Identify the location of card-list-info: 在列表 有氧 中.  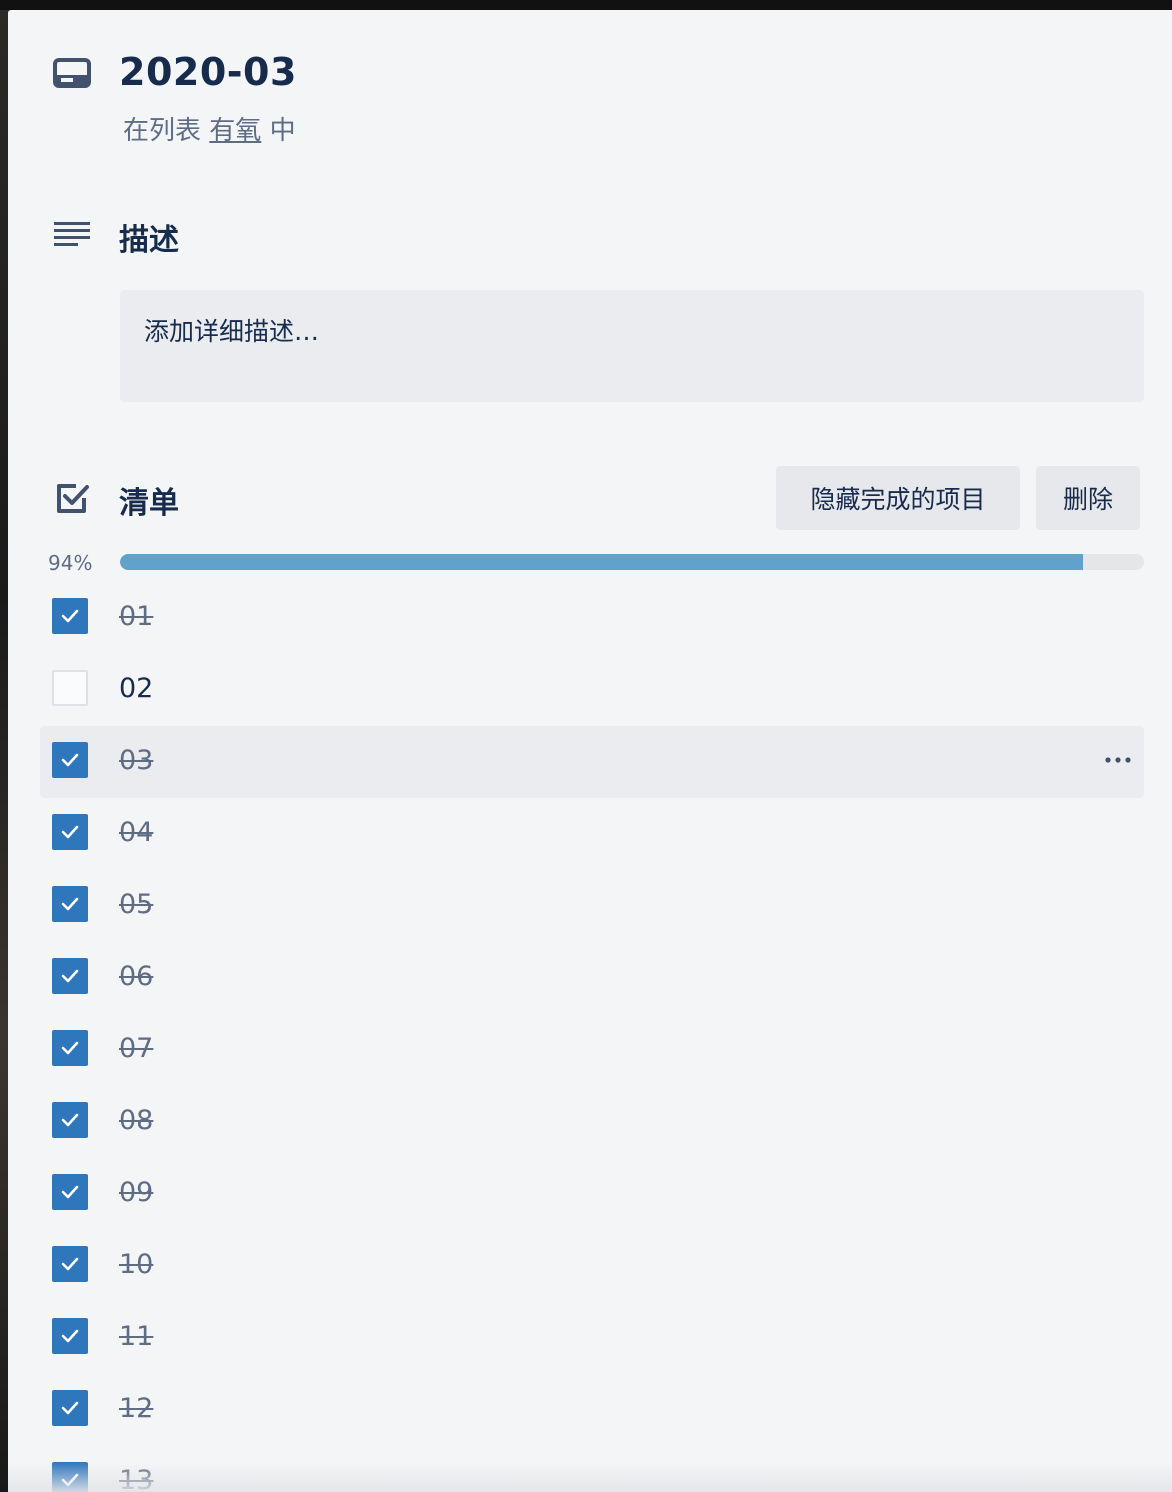
(209, 128).